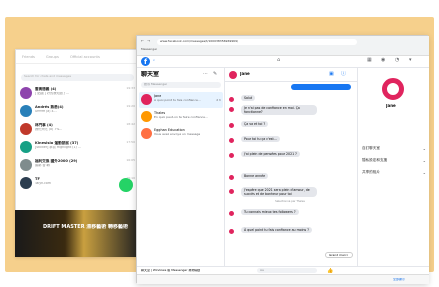 Image resolution: width=439 pixels, height=287 pixels. What do you see at coordinates (215, 74) in the screenshot?
I see `new-message-icon: ✎` at bounding box center [215, 74].